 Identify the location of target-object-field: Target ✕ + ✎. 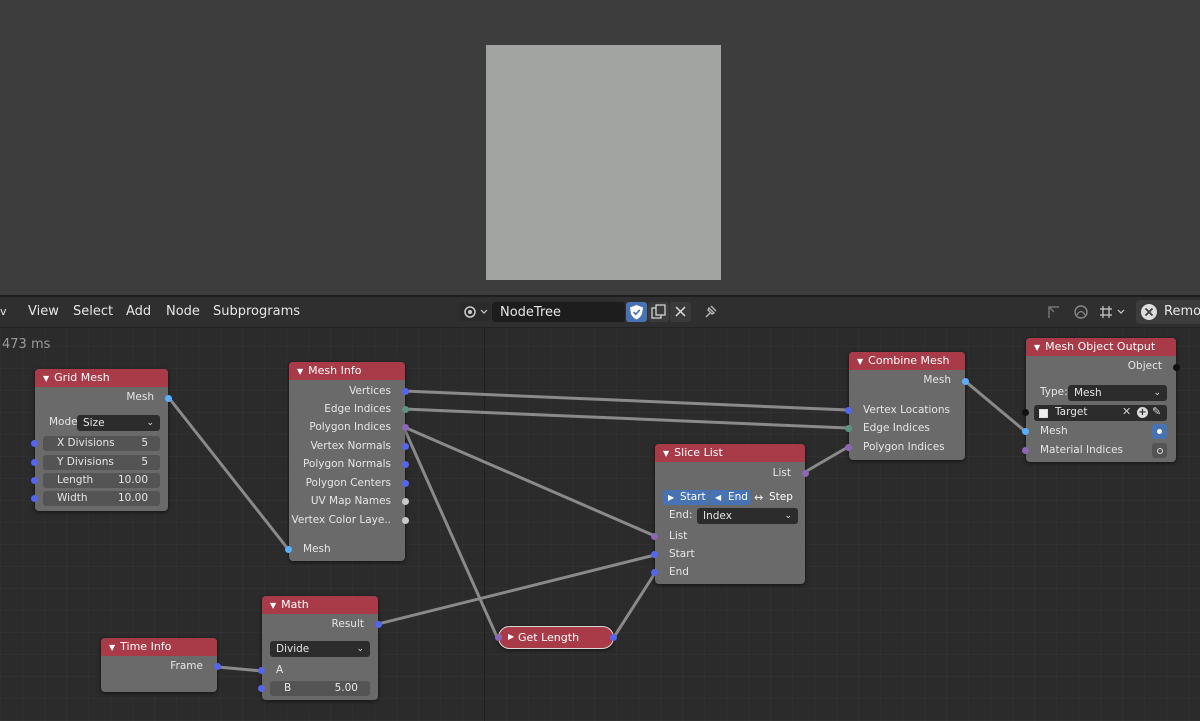
(1100, 413).